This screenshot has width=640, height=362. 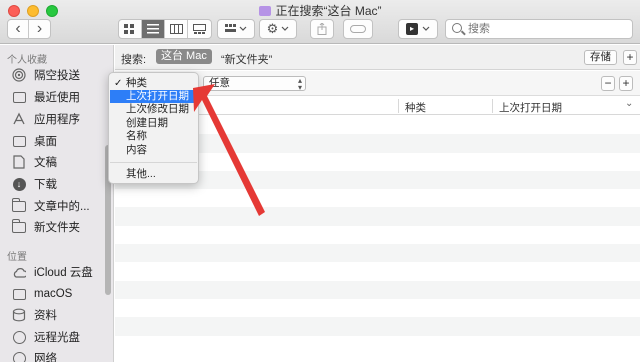 What do you see at coordinates (57, 228) in the screenshot?
I see `sidebar-item-label: 新文件夹` at bounding box center [57, 228].